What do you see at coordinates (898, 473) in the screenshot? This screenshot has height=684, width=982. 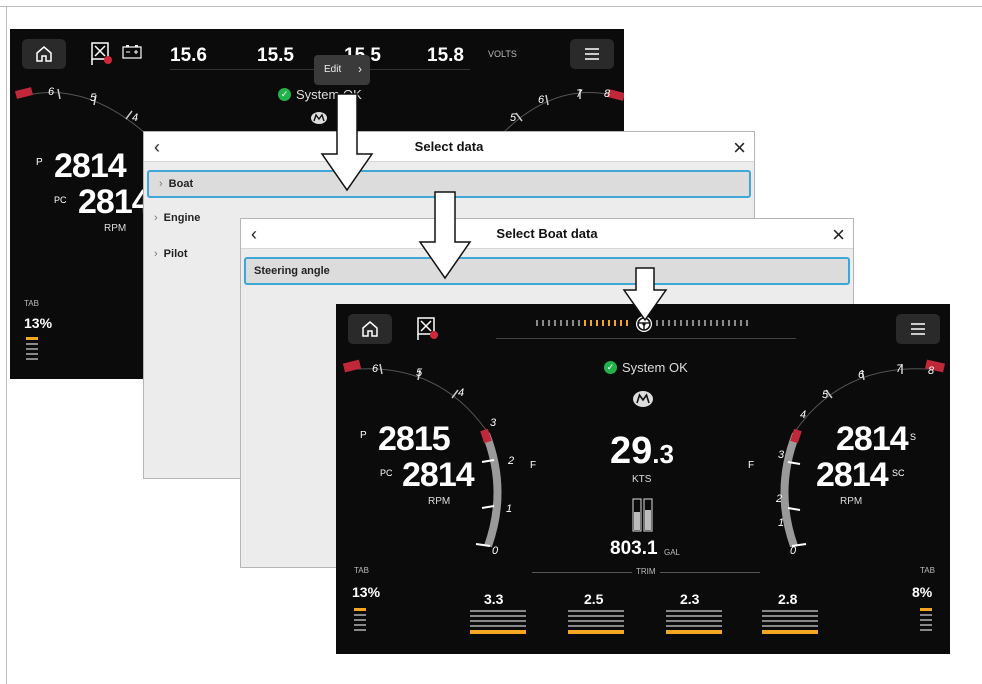 I see `starboard-center-prefix: SC` at bounding box center [898, 473].